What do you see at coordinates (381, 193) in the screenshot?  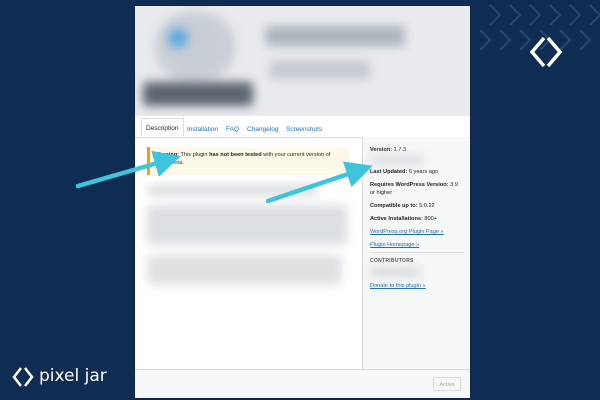 I see `requires-row-line2: or higher` at bounding box center [381, 193].